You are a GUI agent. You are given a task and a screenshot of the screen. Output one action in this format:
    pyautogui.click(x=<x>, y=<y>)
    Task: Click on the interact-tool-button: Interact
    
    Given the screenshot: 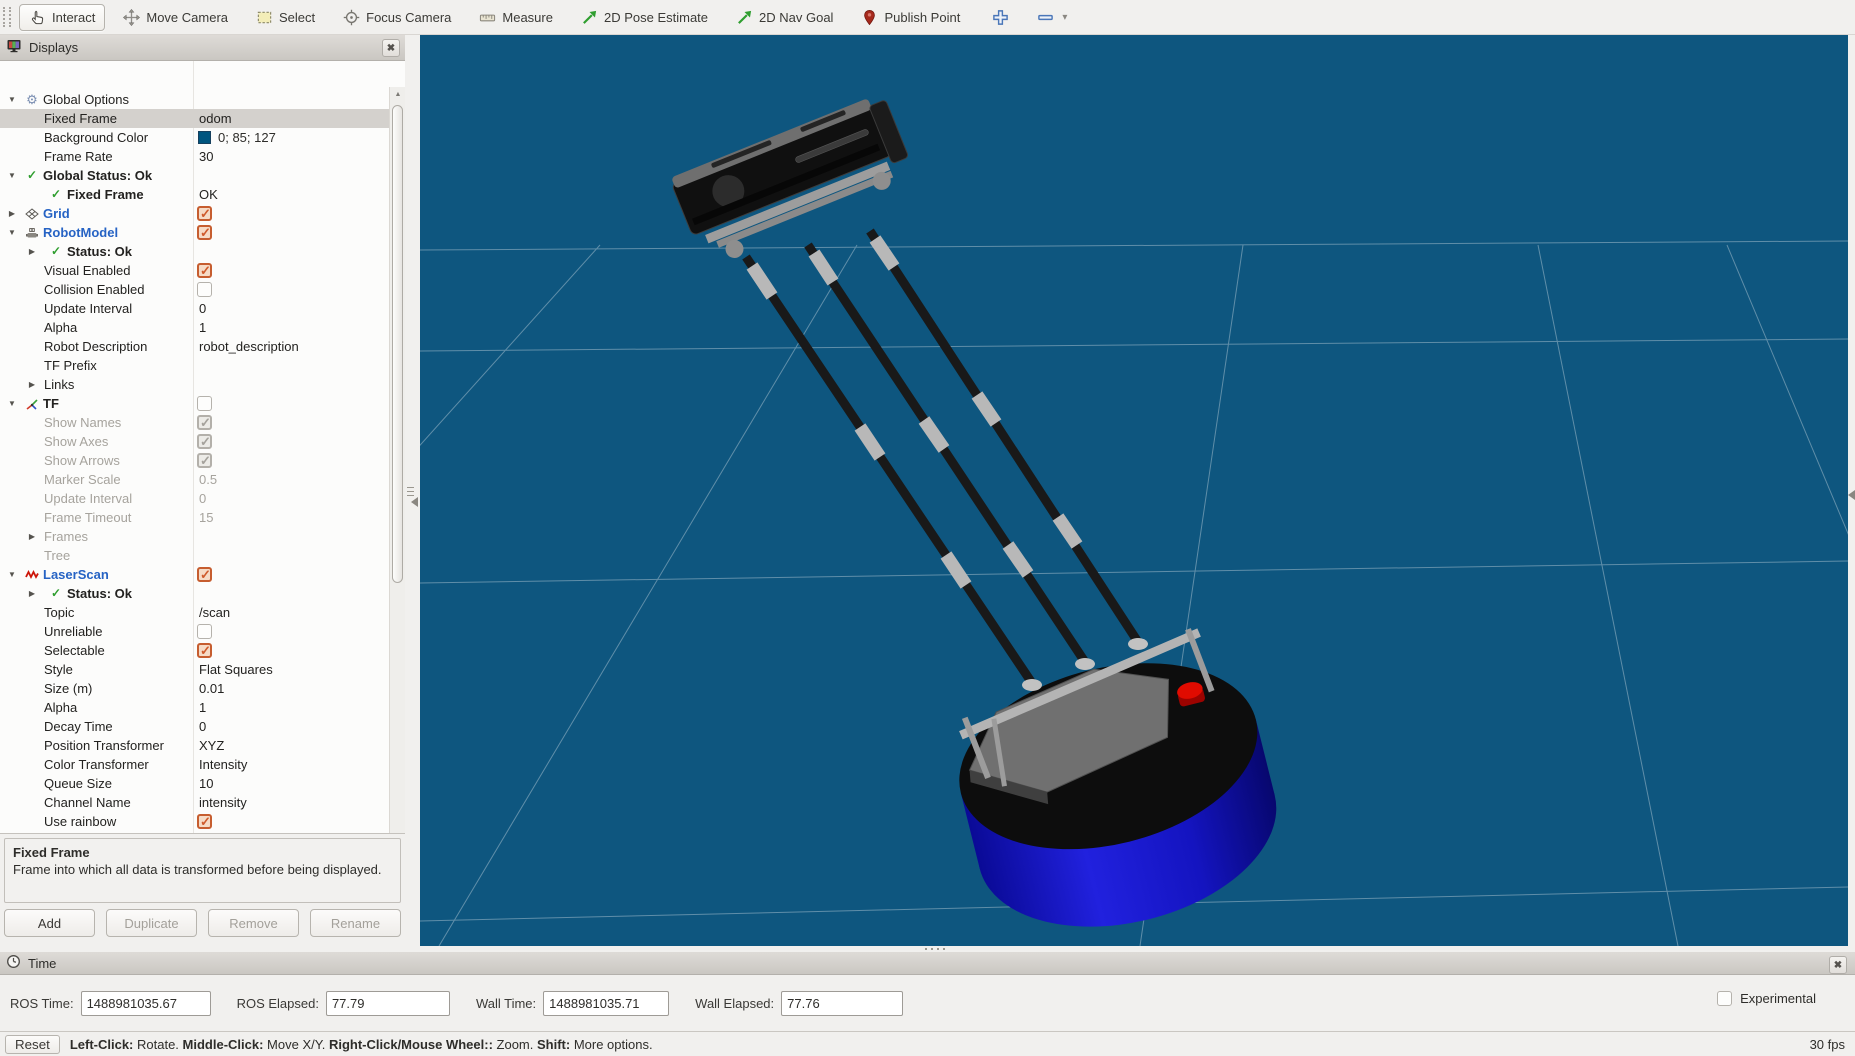 What is the action you would take?
    pyautogui.click(x=62, y=17)
    